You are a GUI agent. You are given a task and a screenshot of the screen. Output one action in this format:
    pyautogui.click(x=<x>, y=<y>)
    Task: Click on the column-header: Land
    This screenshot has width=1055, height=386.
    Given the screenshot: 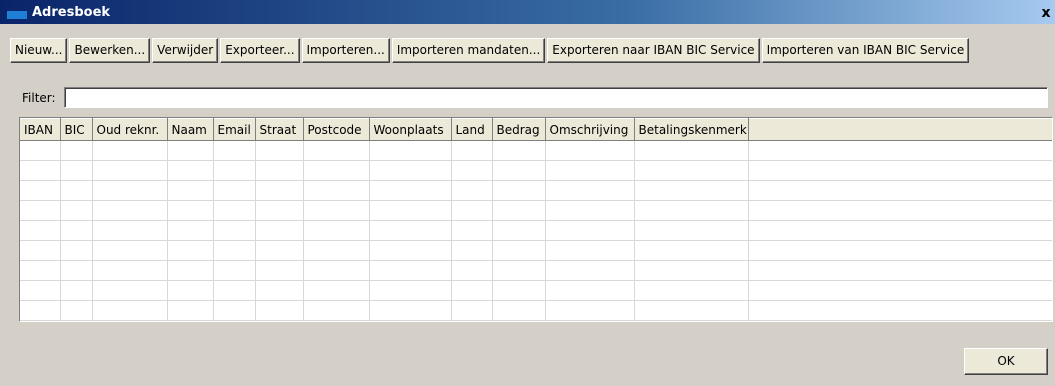 What is the action you would take?
    pyautogui.click(x=472, y=129)
    